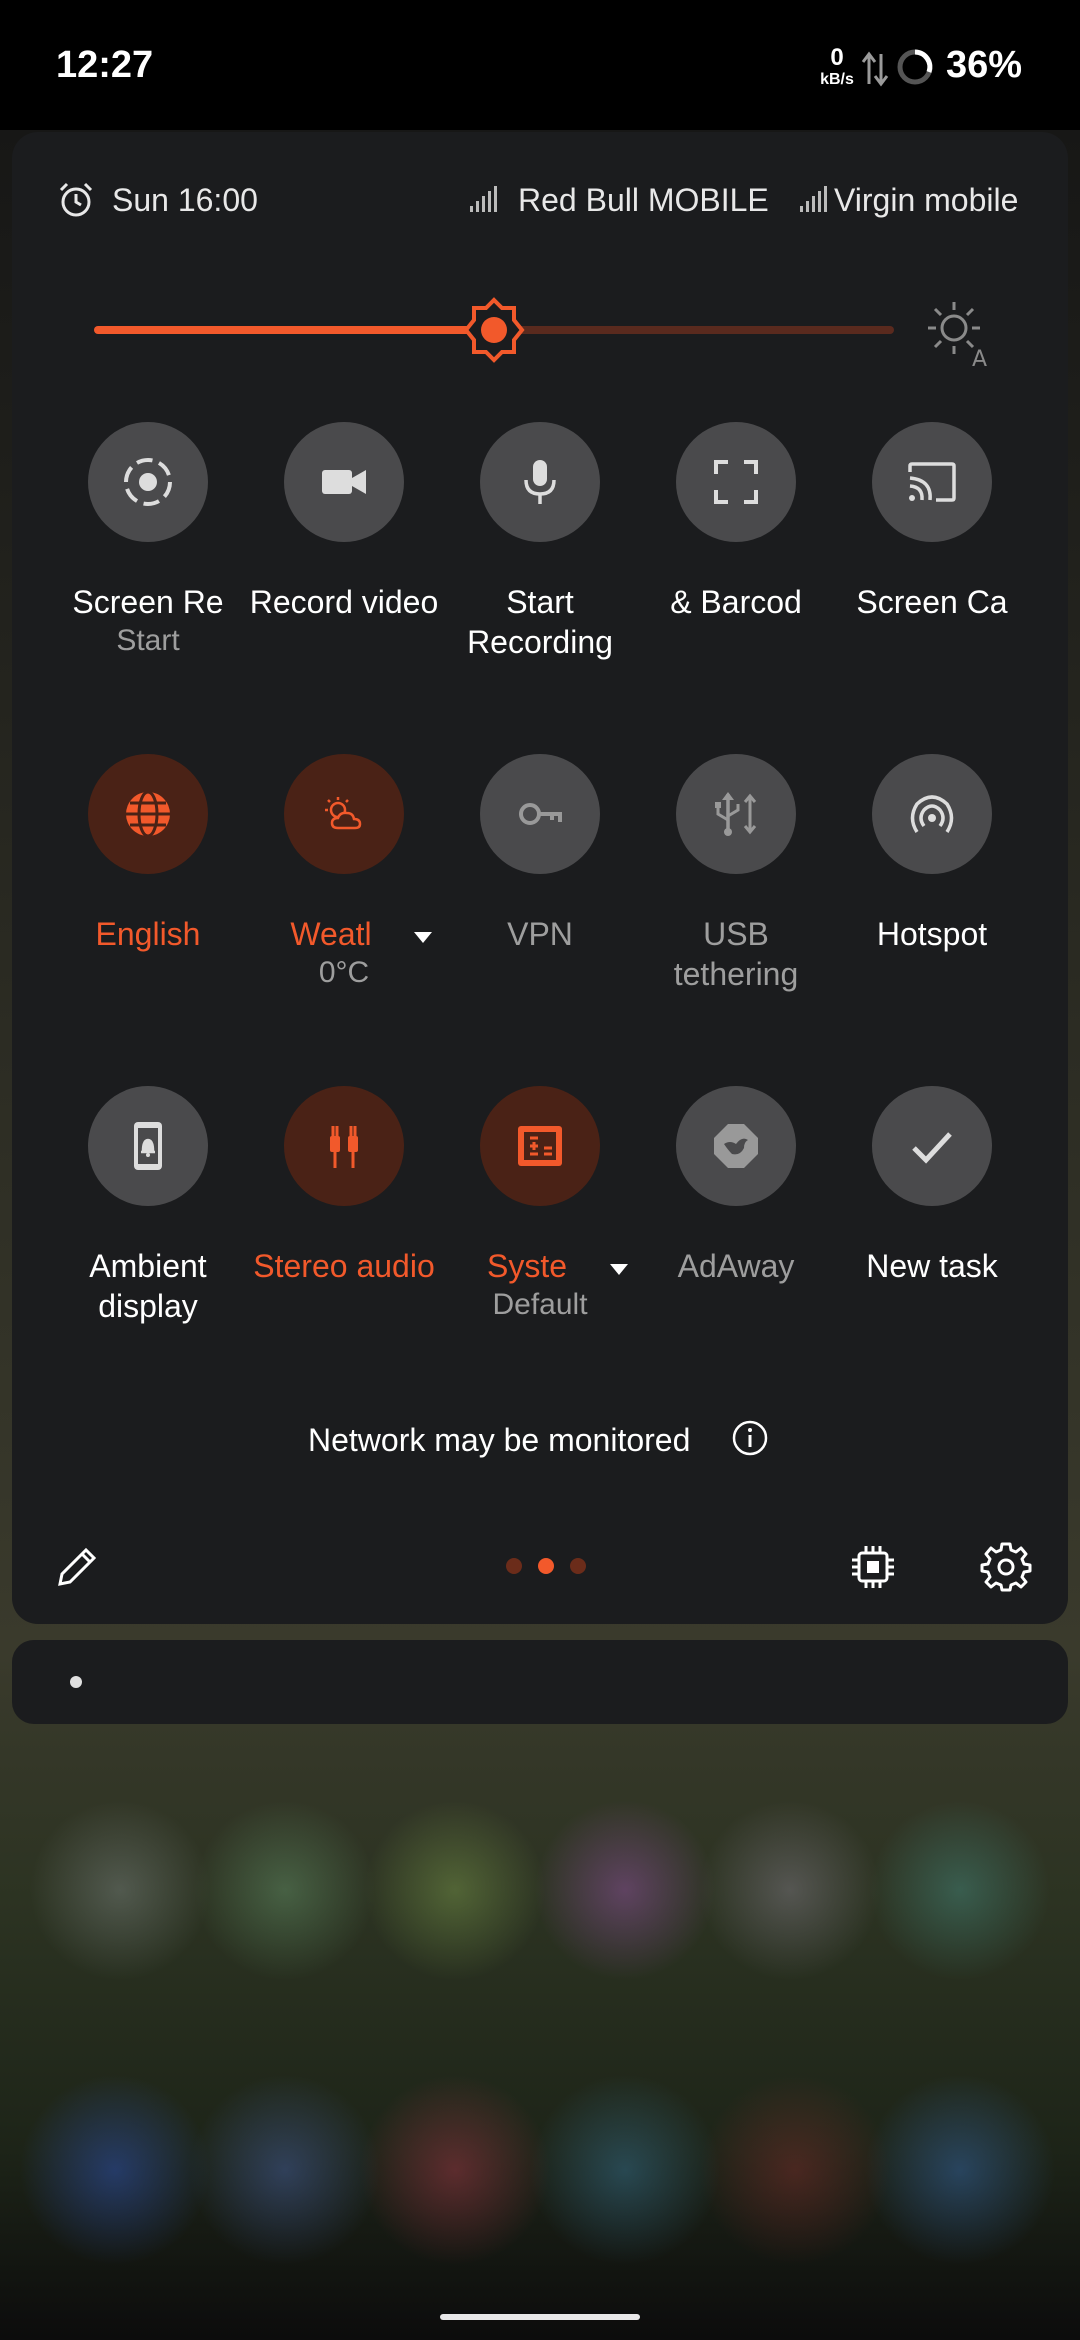  What do you see at coordinates (736, 954) in the screenshot?
I see `tile-label: USB tethering` at bounding box center [736, 954].